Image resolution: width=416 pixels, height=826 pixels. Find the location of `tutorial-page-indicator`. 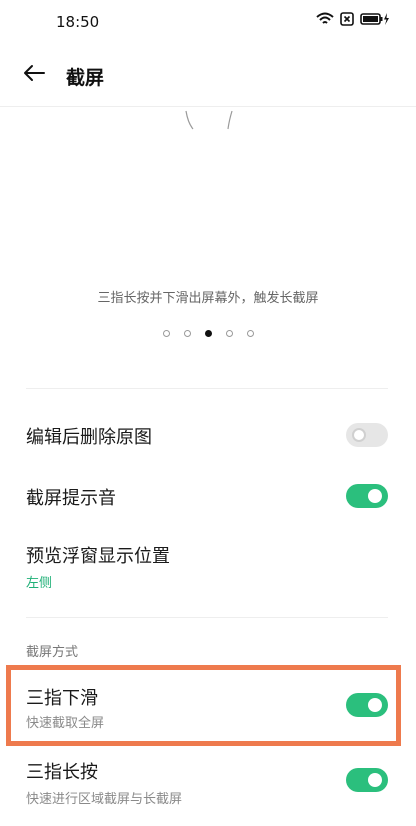

tutorial-page-indicator is located at coordinates (208, 333).